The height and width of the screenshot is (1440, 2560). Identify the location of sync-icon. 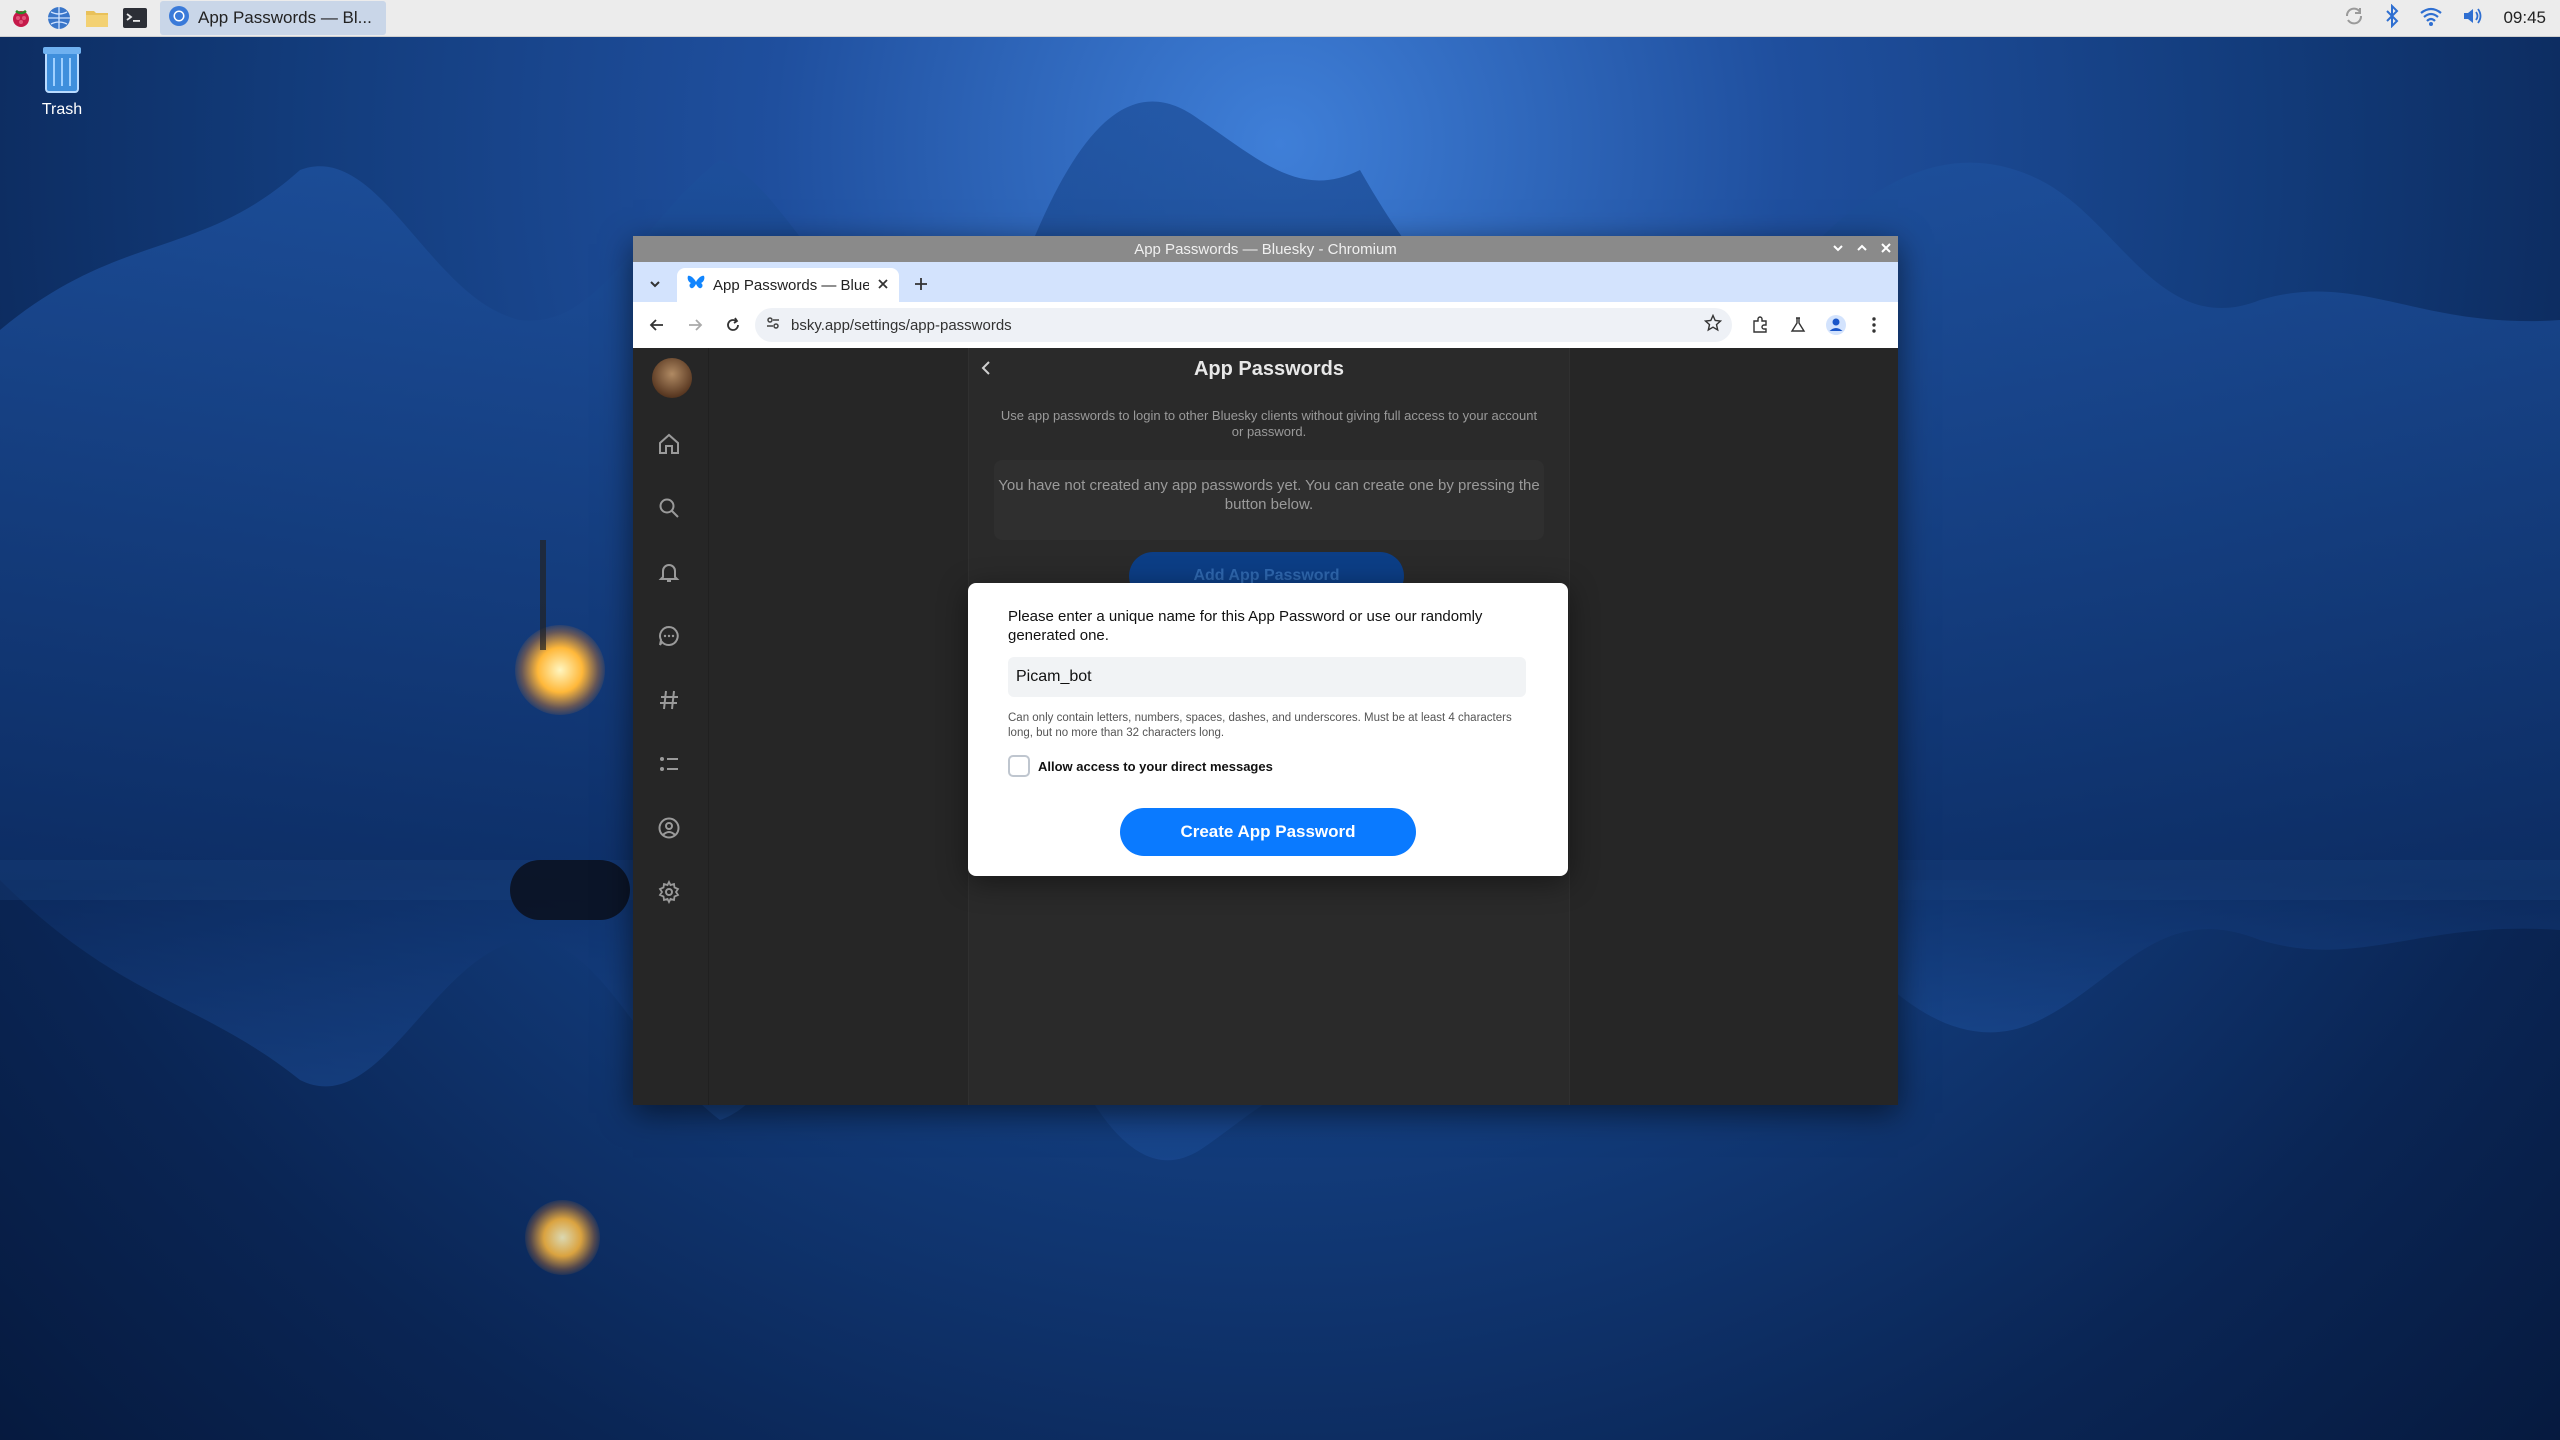
(2354, 18).